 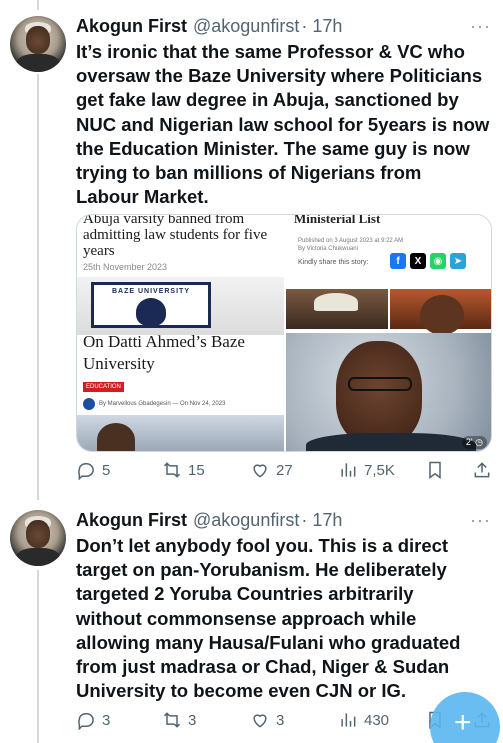 I want to click on tweet-text-line: University to become even CJN or IG., so click(x=241, y=691).